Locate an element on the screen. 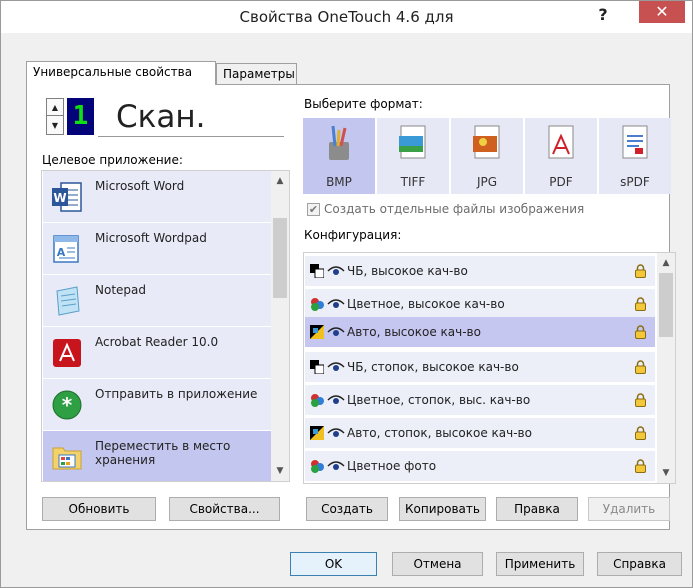 This screenshot has width=693, height=588. format-label: PDF is located at coordinates (561, 182).